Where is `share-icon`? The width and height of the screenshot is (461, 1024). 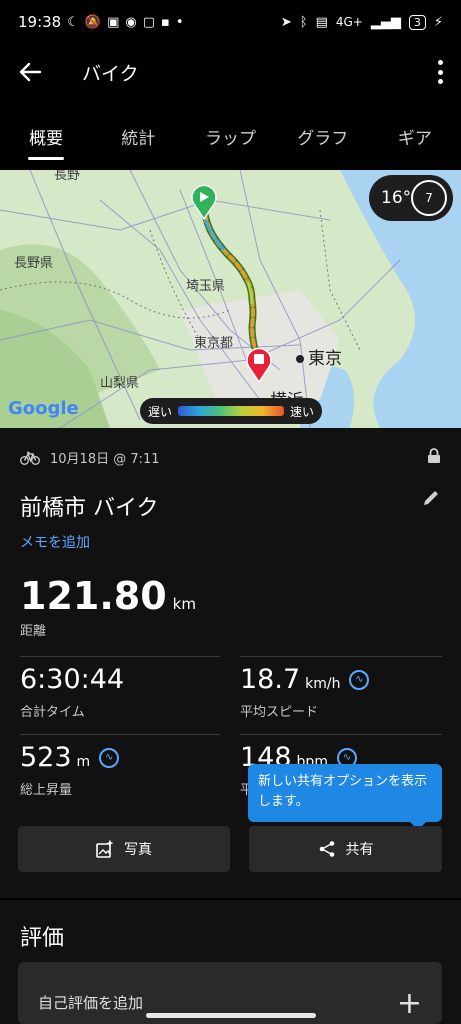 share-icon is located at coordinates (326, 849).